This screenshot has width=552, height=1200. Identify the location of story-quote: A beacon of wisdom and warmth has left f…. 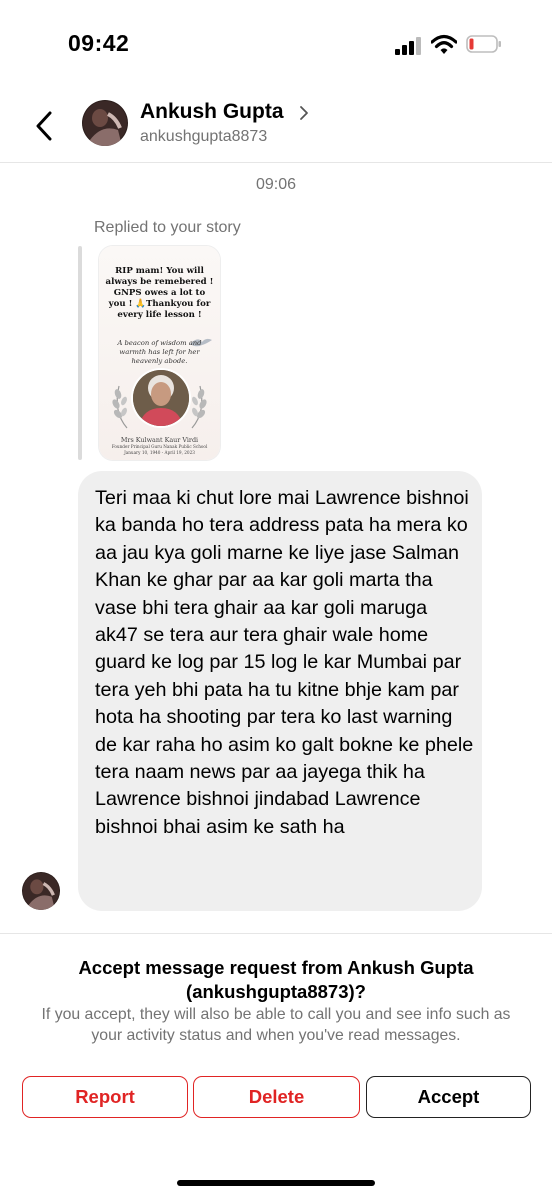
(159, 352).